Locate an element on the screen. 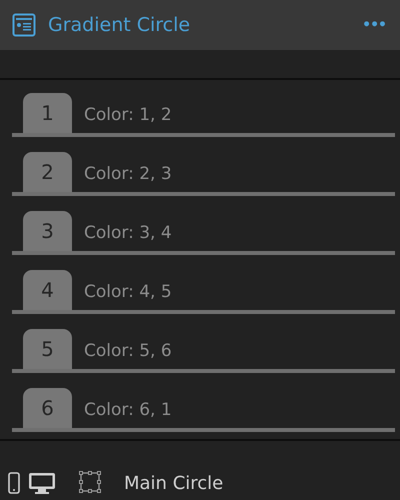  desktop-icon is located at coordinates (42, 483).